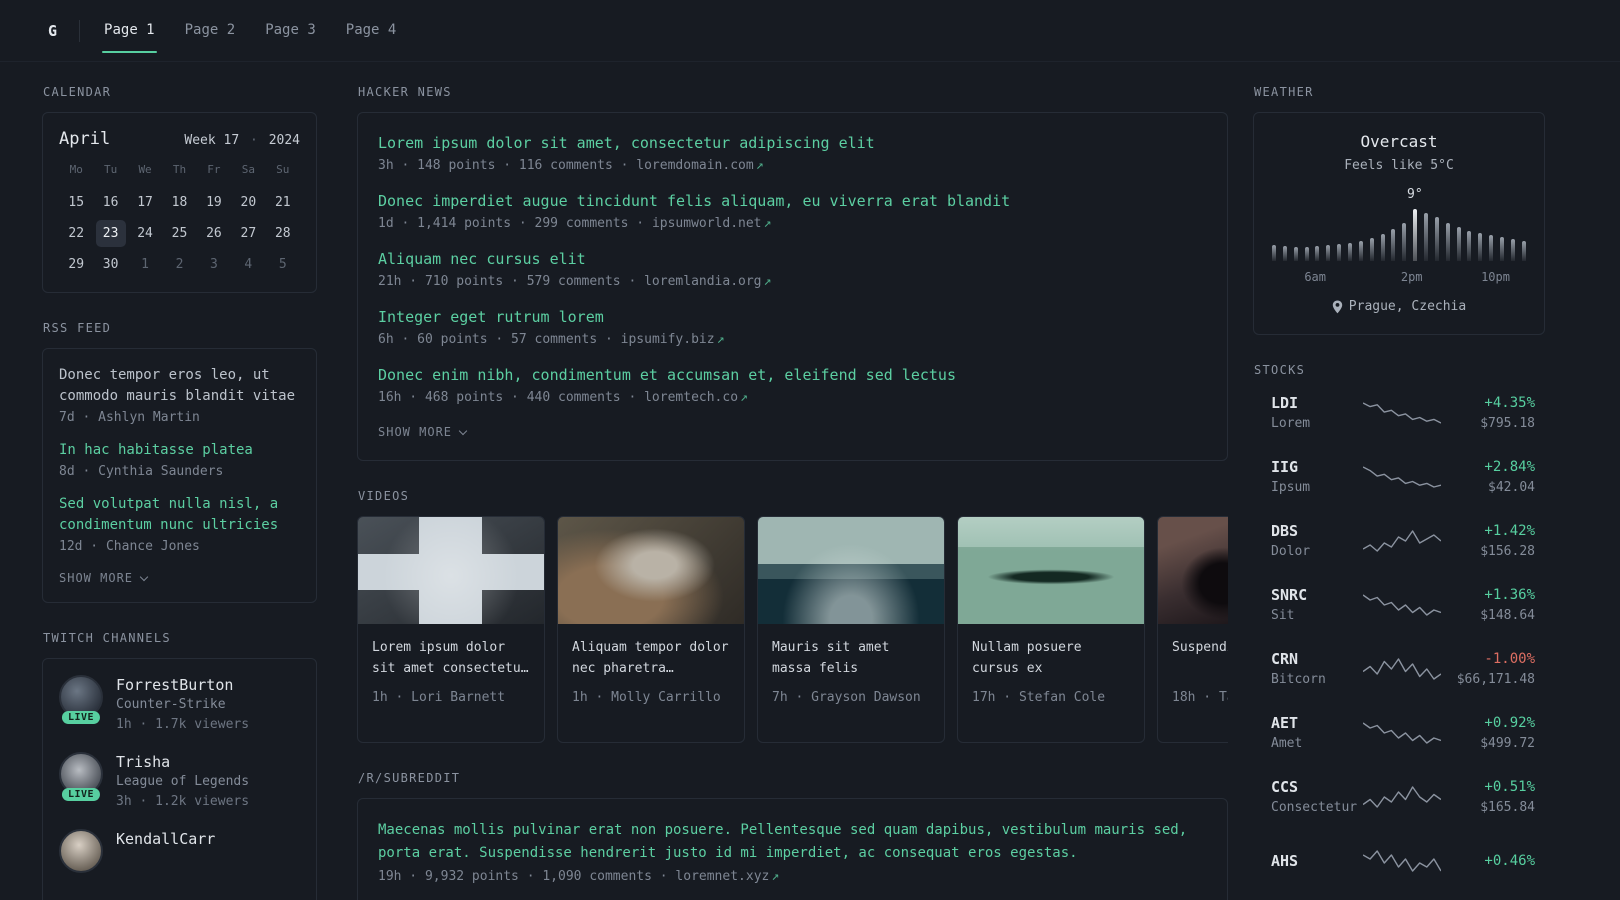 This screenshot has width=1620, height=900. What do you see at coordinates (1507, 551) in the screenshot?
I see `stock-price: $156.28` at bounding box center [1507, 551].